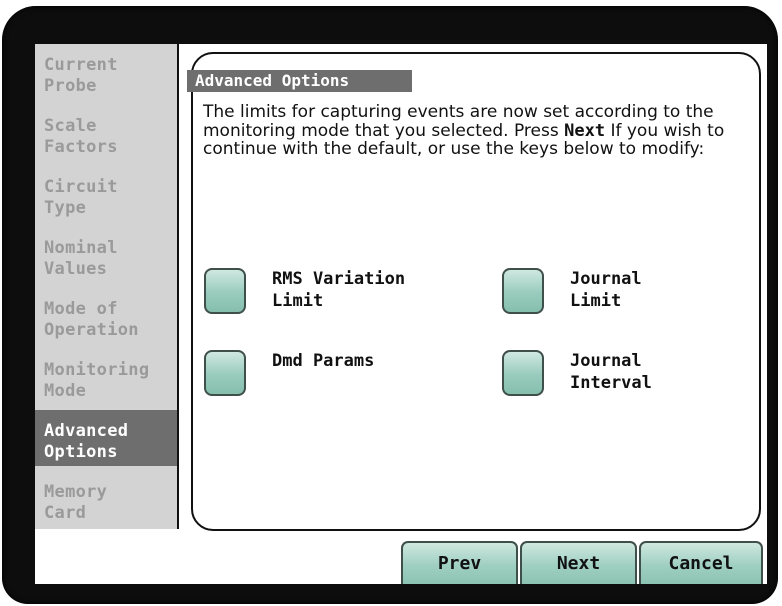 Image resolution: width=782 pixels, height=606 pixels. Describe the element at coordinates (97, 370) in the screenshot. I see `sidebar-item-label: Monitoring` at that location.